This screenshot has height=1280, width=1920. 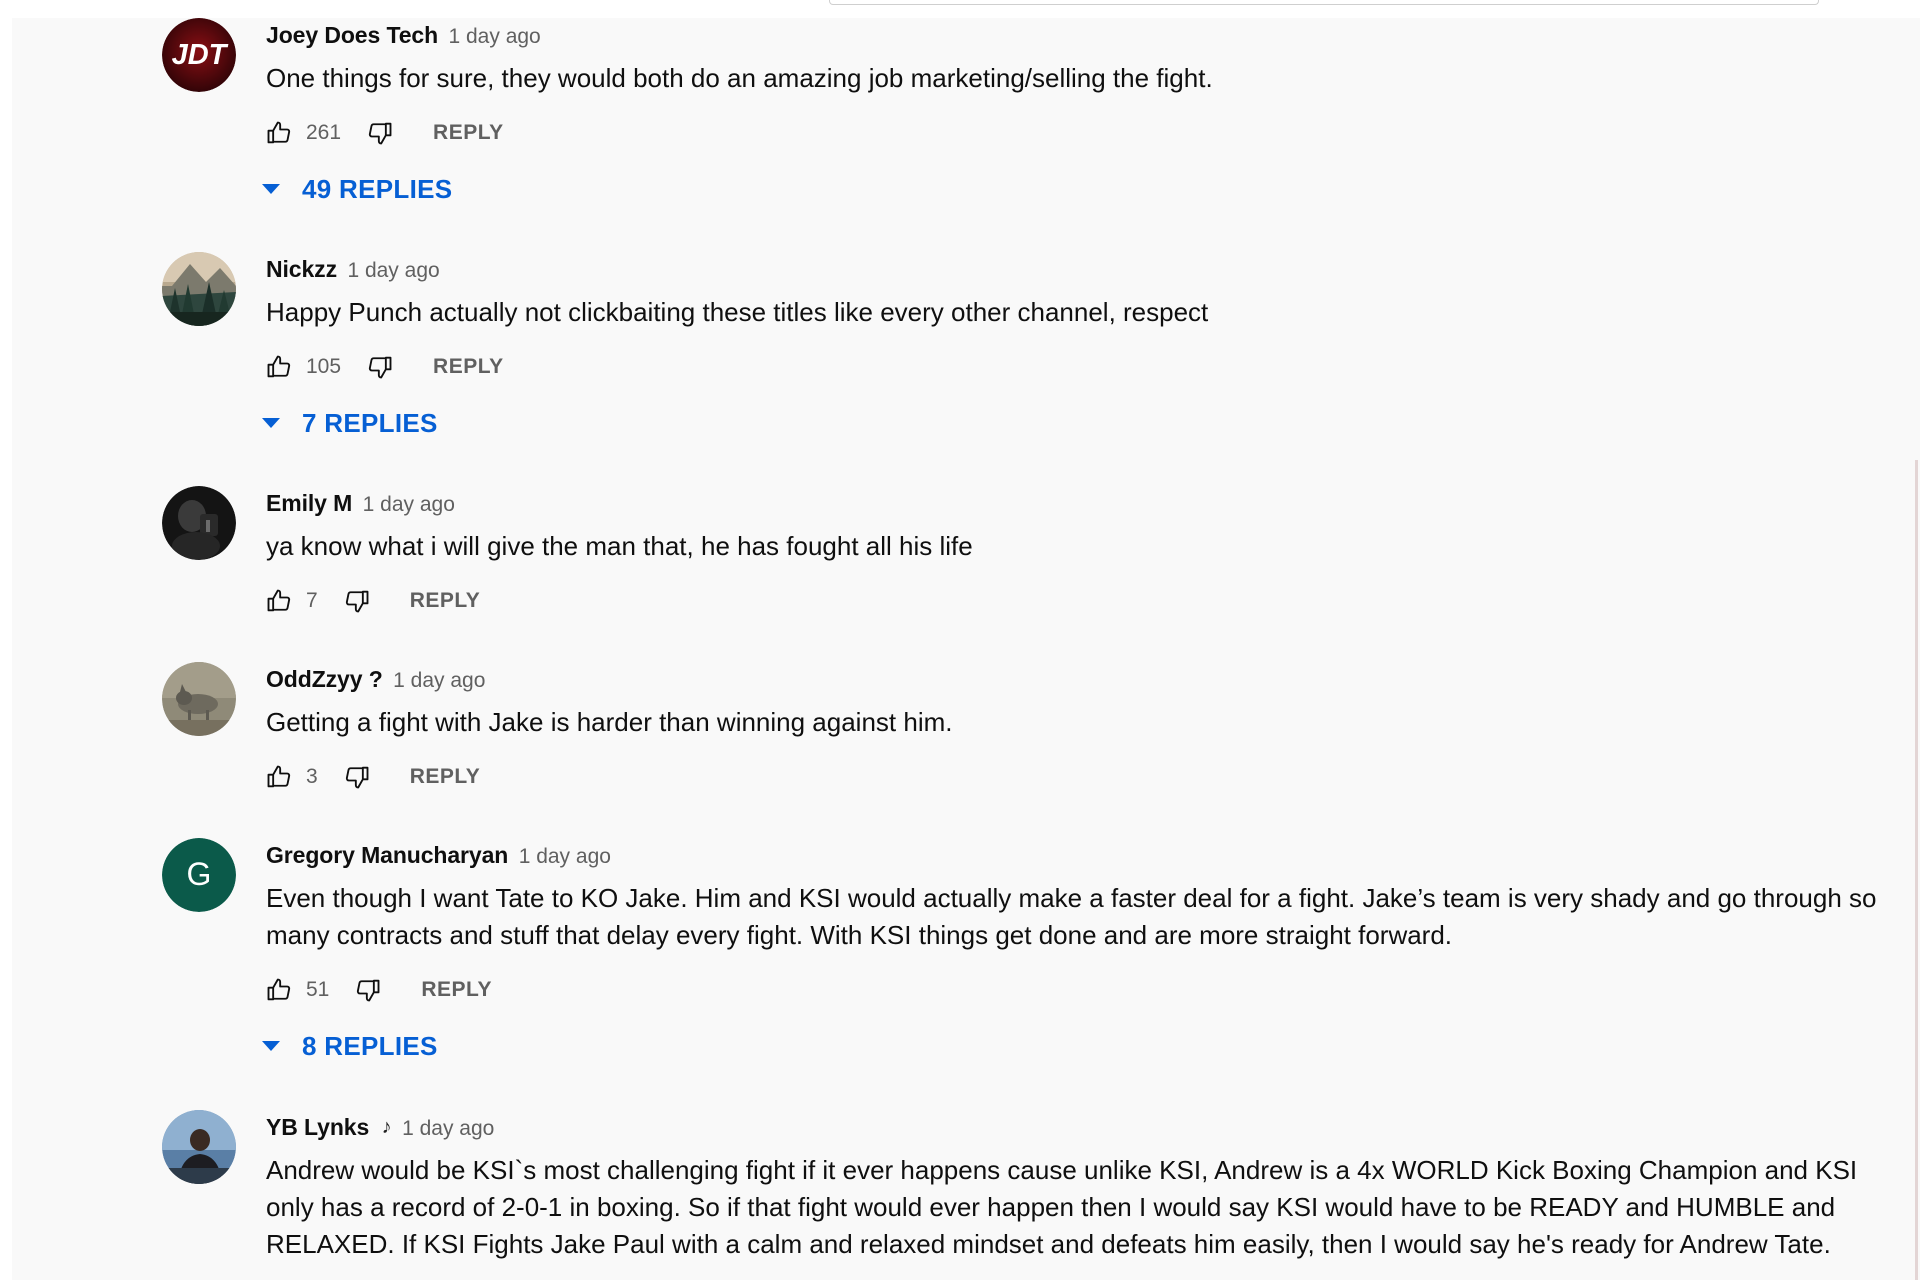 I want to click on jdt-logo-avatar: JDT, so click(x=199, y=55).